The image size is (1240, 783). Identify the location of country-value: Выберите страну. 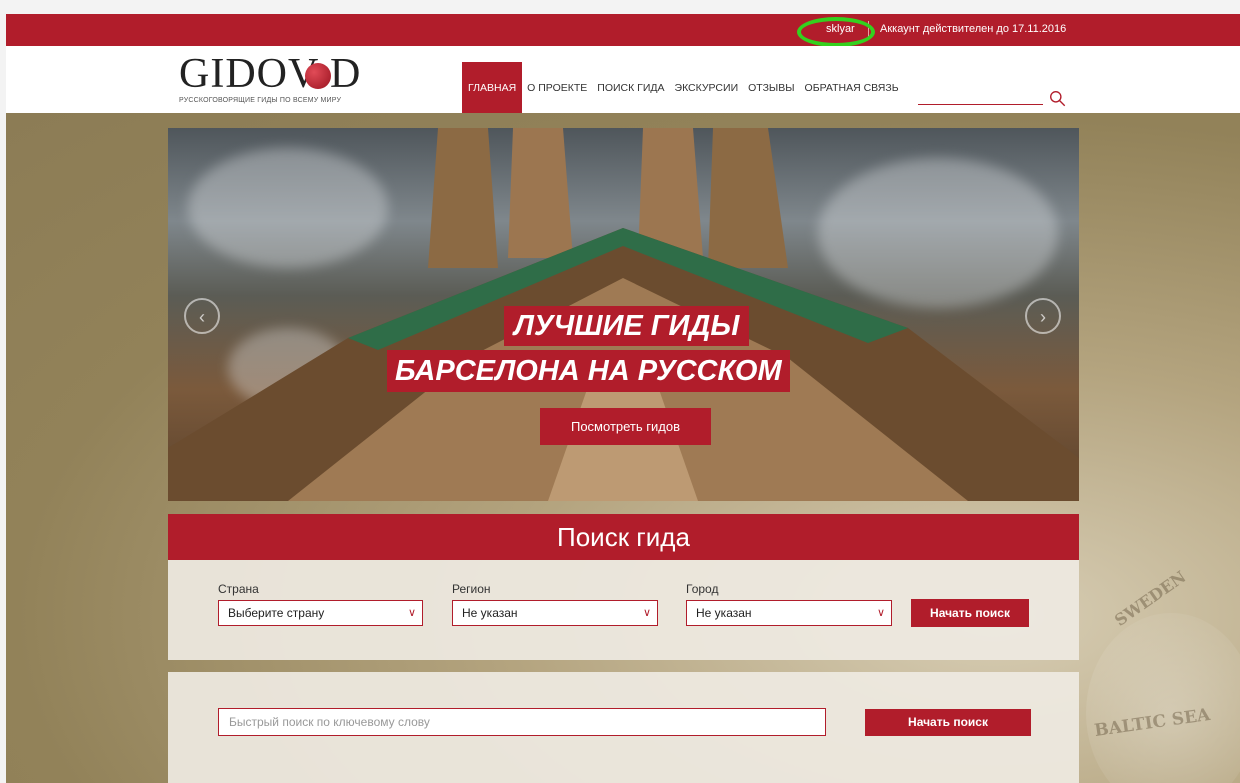
(276, 613).